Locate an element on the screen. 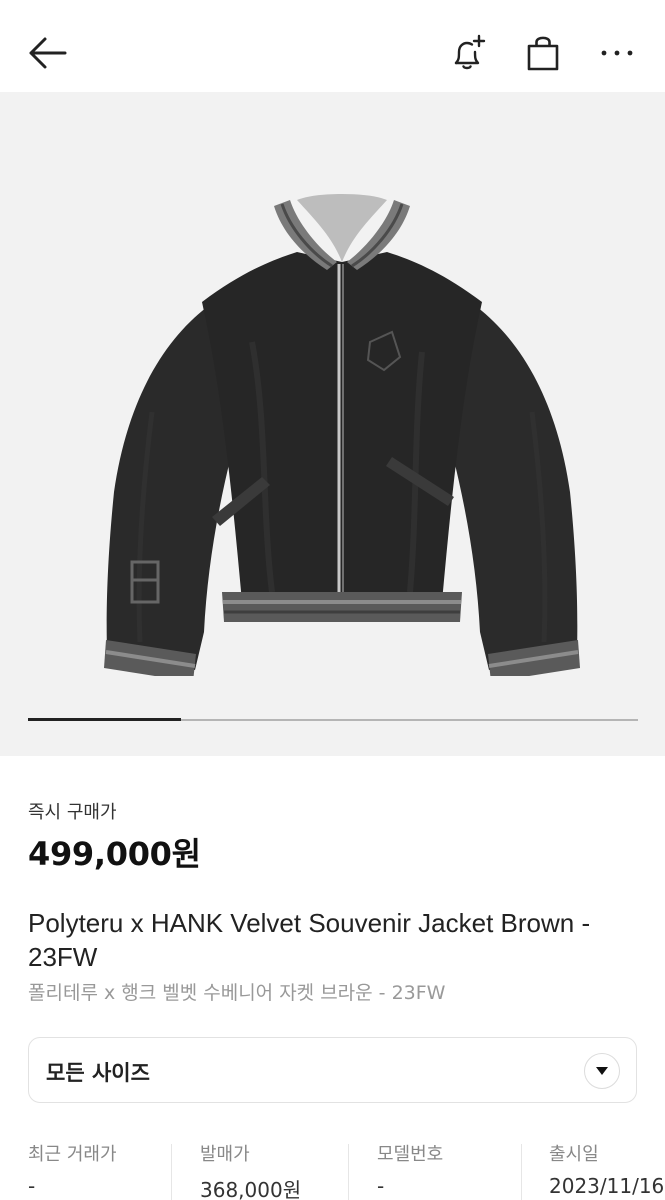 This screenshot has height=1200, width=665. notification-button is located at coordinates (467, 53).